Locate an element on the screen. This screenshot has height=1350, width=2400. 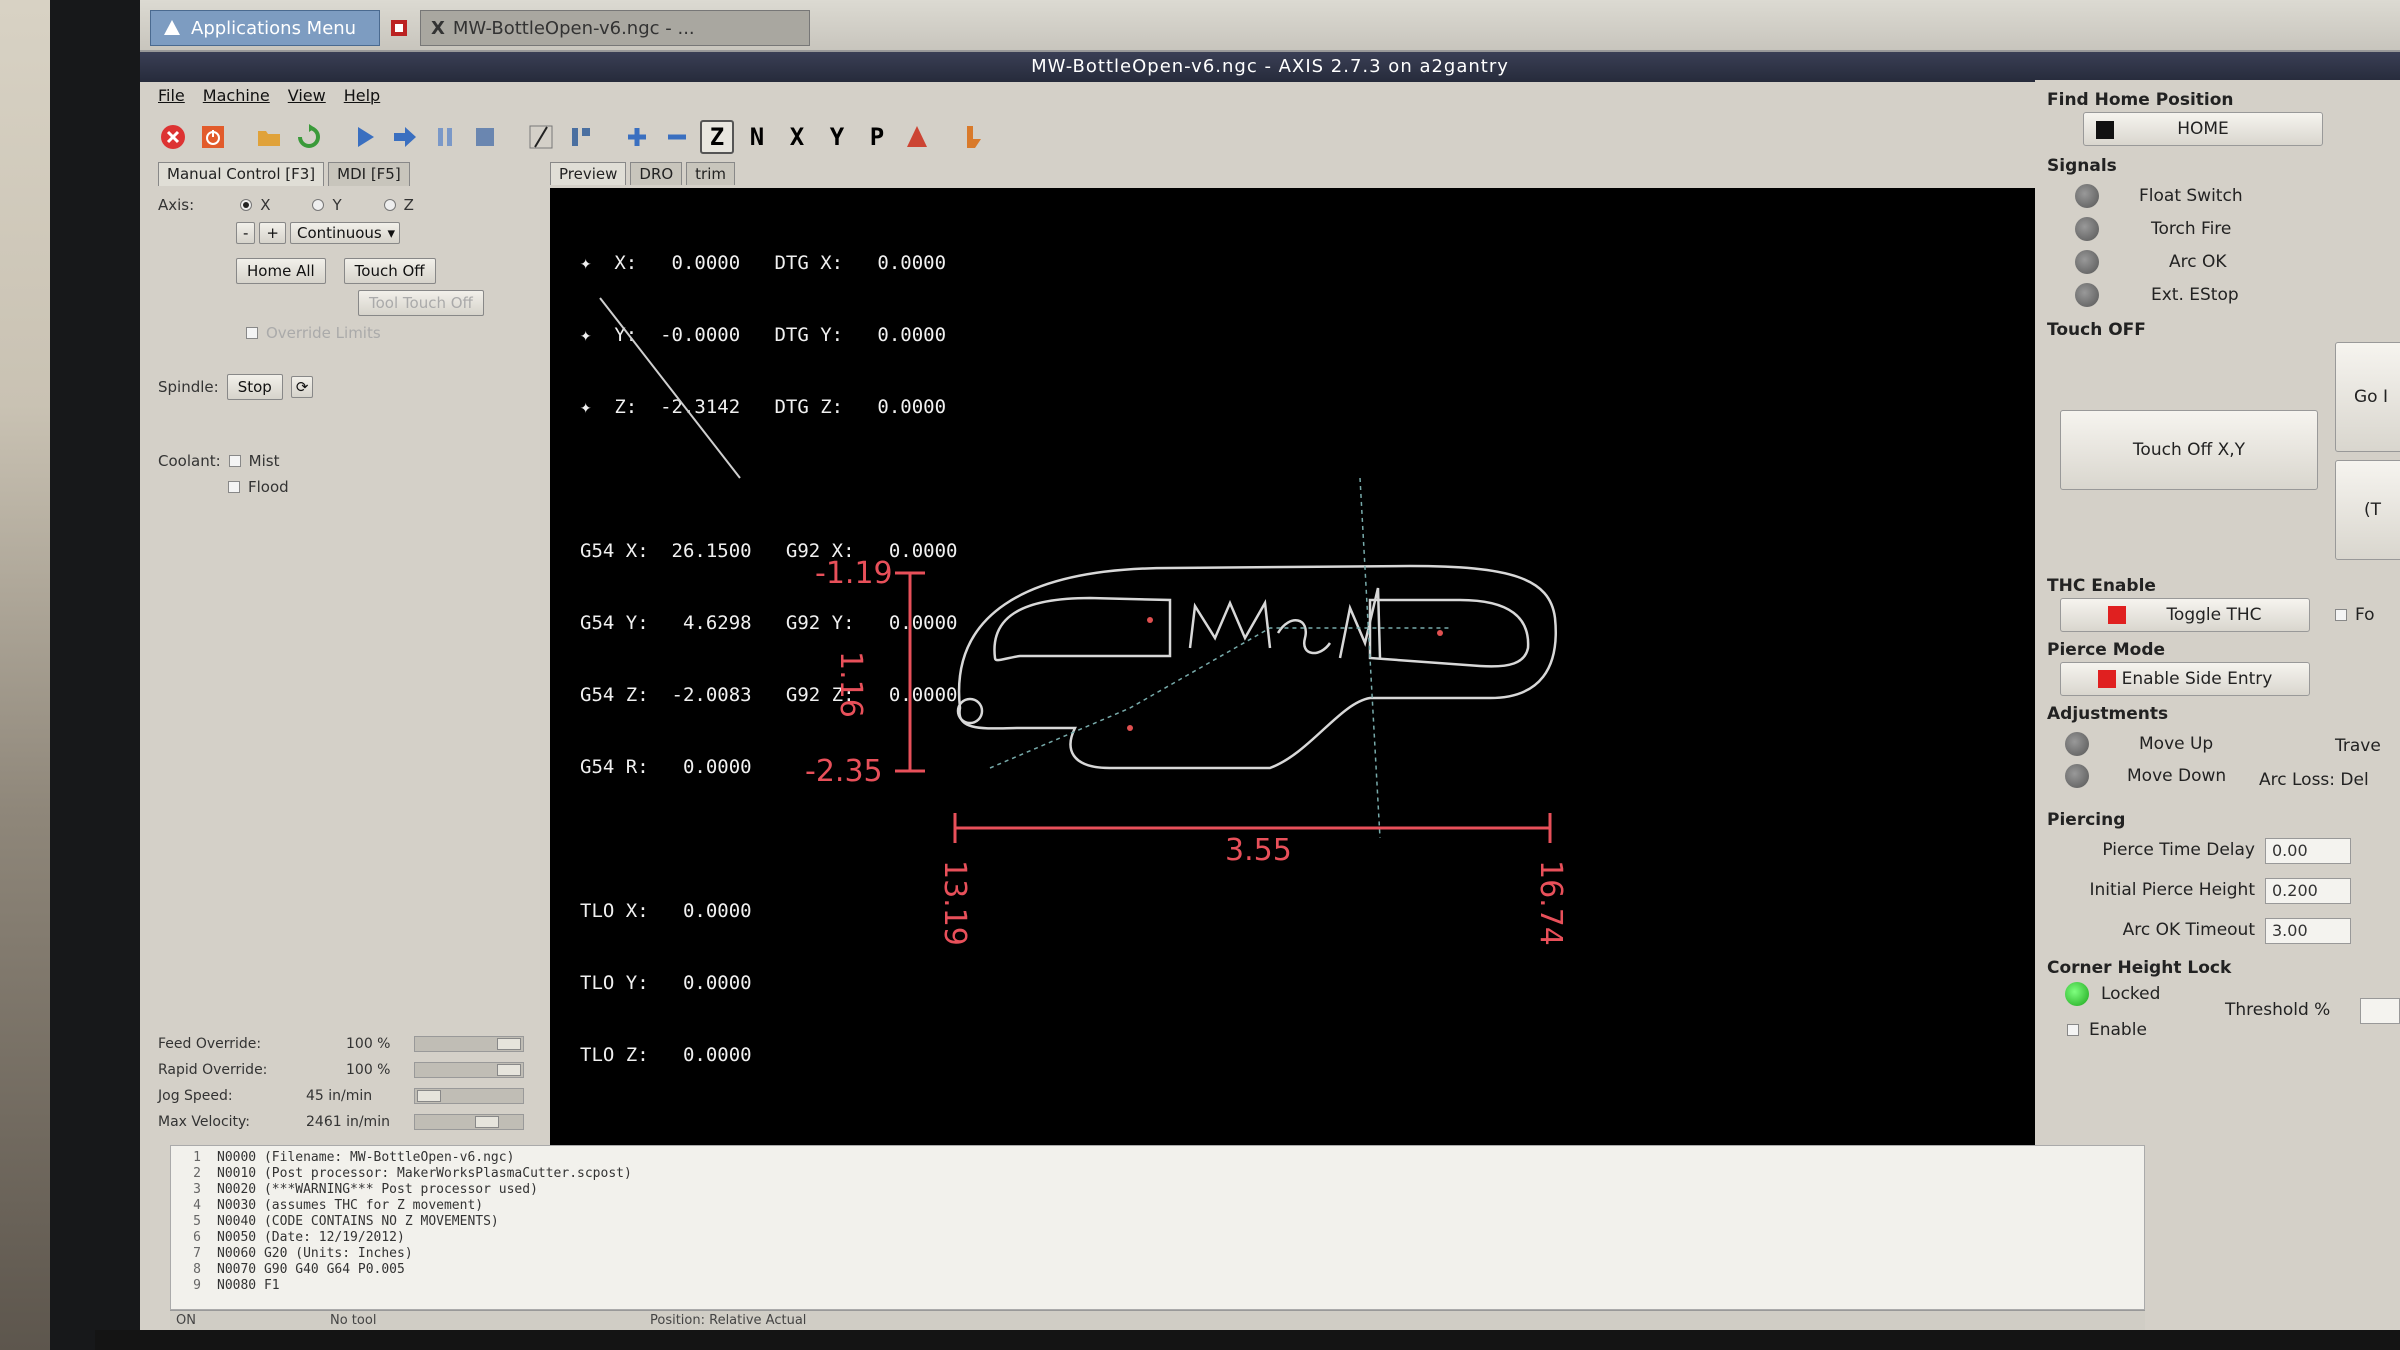
view-x-icon: X is located at coordinates (797, 137).